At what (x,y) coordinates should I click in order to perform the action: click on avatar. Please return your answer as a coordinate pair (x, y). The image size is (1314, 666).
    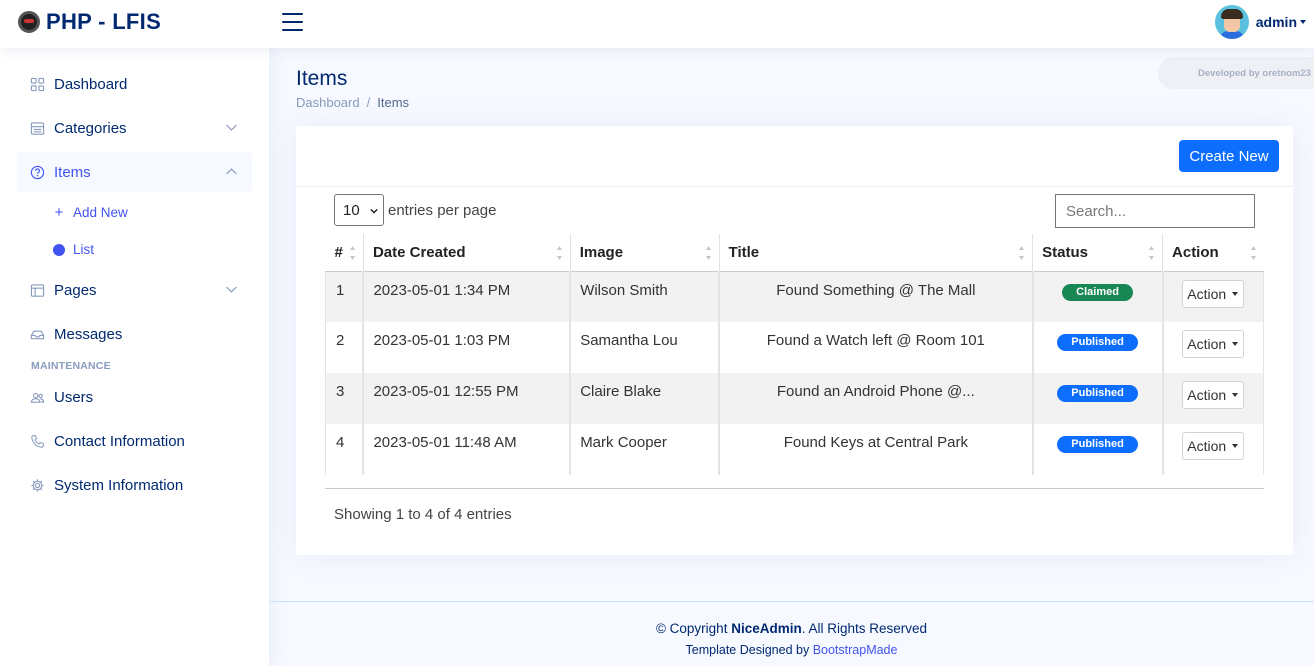
    Looking at the image, I should click on (1231, 22).